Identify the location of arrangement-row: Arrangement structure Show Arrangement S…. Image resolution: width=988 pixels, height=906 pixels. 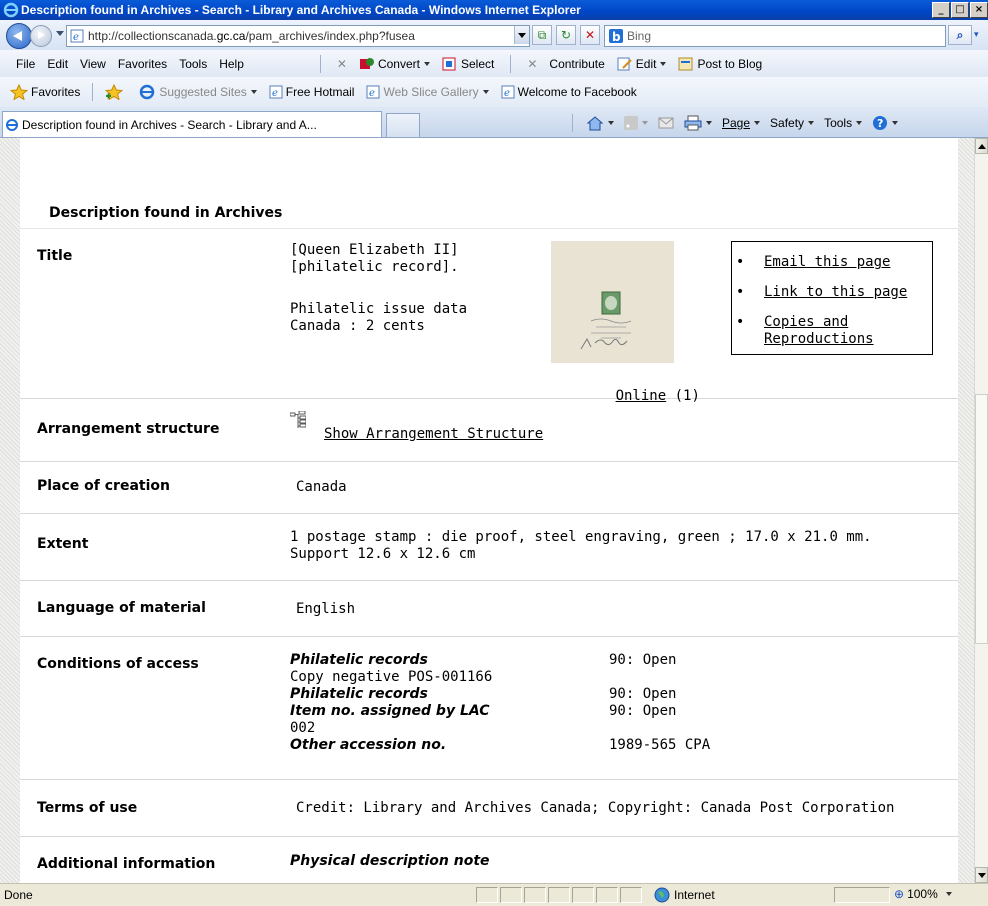
(489, 430).